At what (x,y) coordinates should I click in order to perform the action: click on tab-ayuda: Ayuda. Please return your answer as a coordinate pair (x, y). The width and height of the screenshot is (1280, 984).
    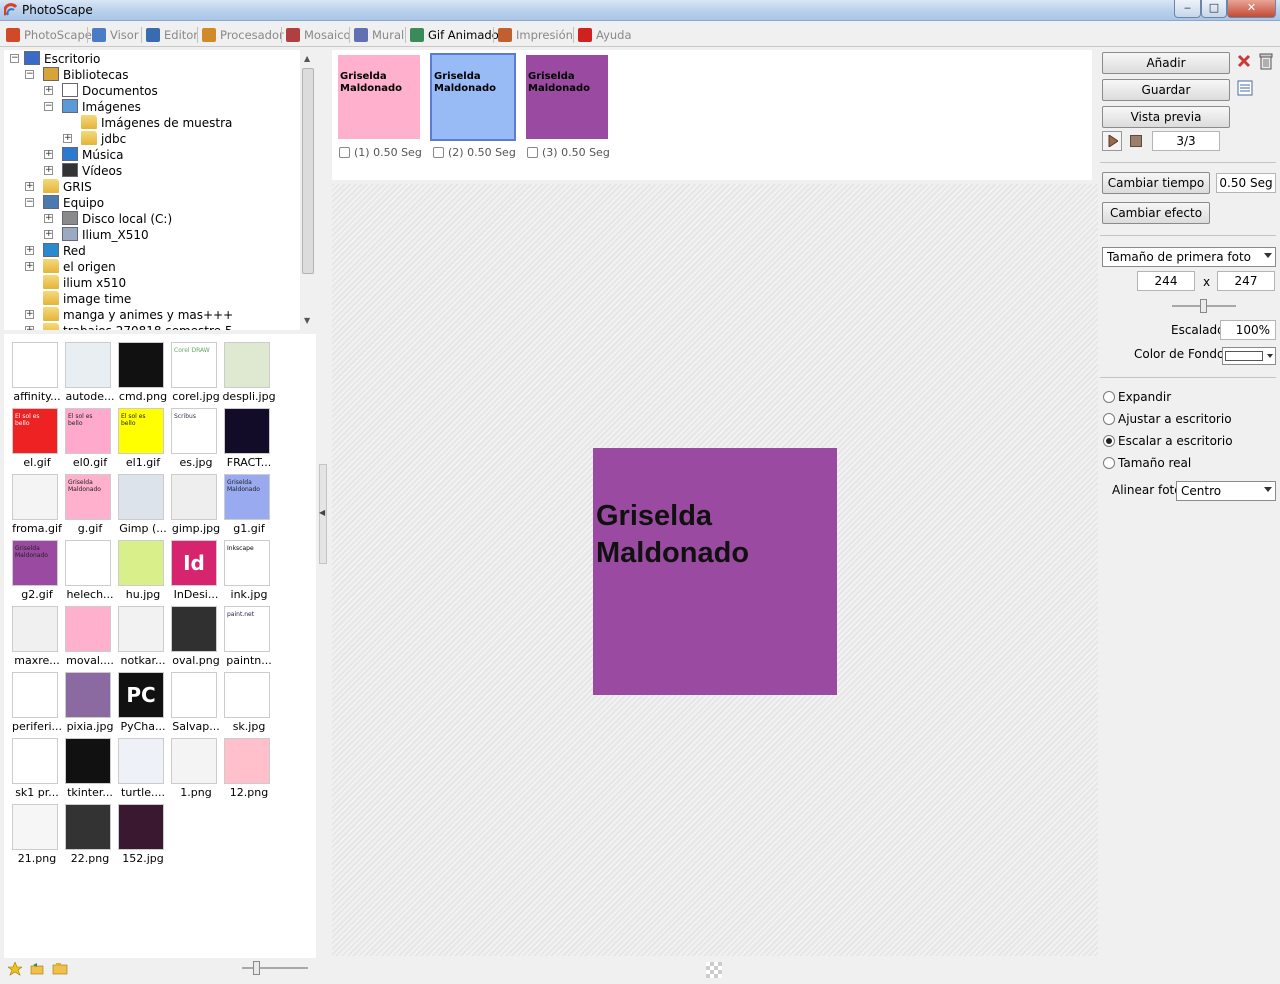
    Looking at the image, I should click on (604, 35).